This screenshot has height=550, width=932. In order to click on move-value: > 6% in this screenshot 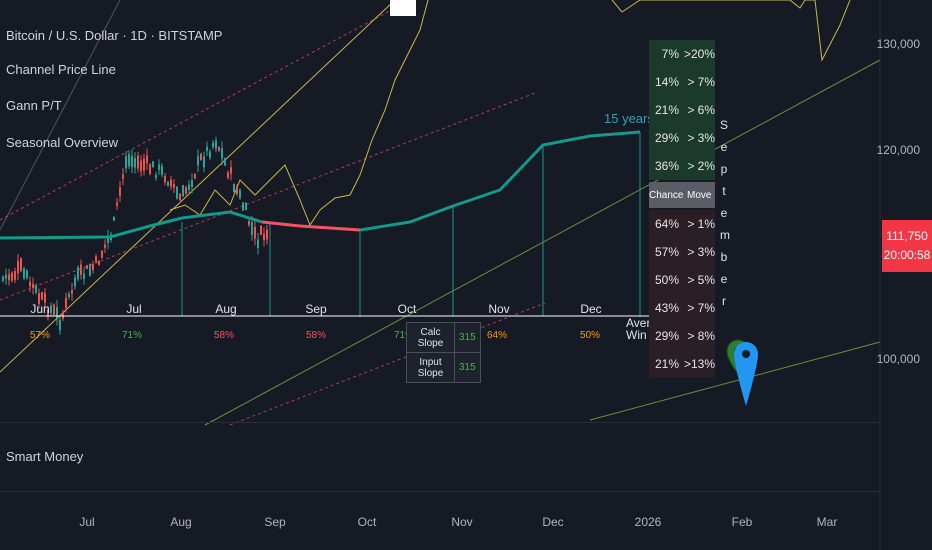, I will do `click(701, 110)`.